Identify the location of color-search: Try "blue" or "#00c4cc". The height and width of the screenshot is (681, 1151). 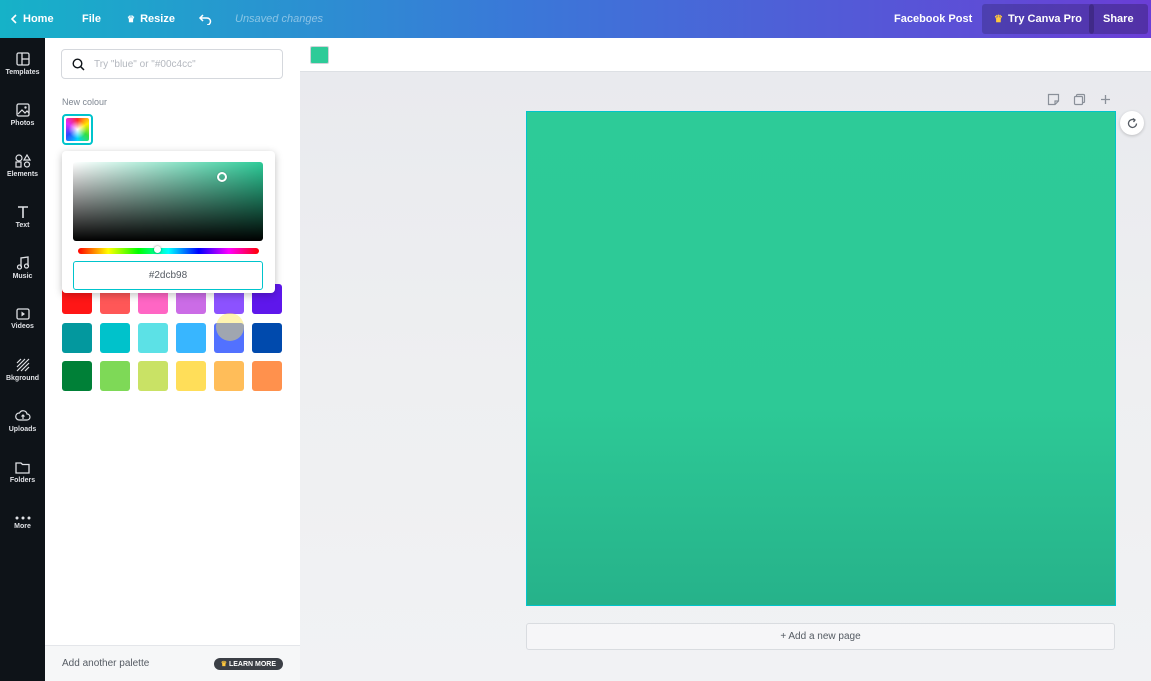
(172, 64).